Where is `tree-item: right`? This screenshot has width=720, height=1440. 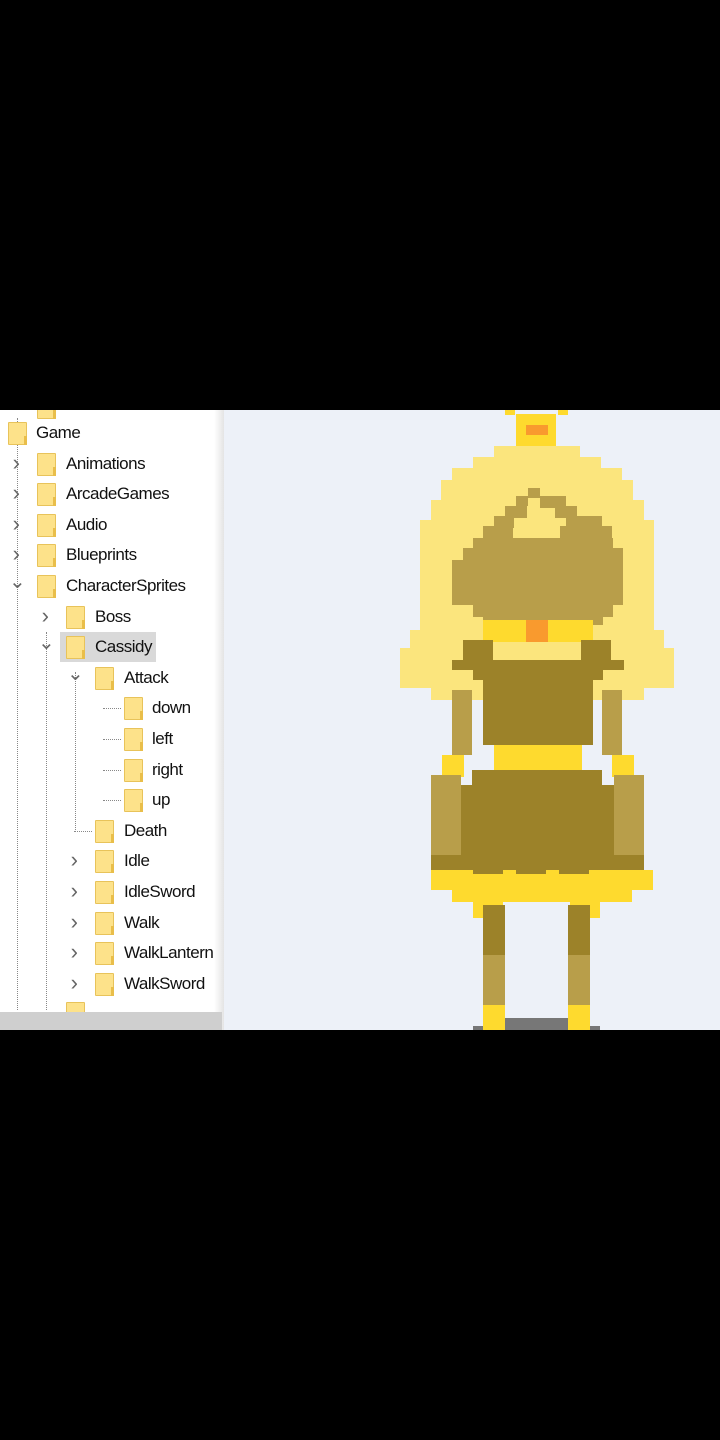 tree-item: right is located at coordinates (111, 770).